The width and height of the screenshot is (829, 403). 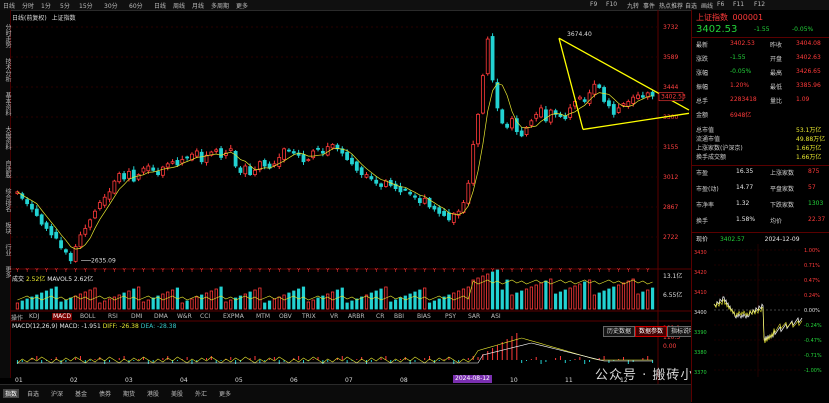 What do you see at coordinates (161, 316) in the screenshot?
I see `indicator-tab-dma: DMA` at bounding box center [161, 316].